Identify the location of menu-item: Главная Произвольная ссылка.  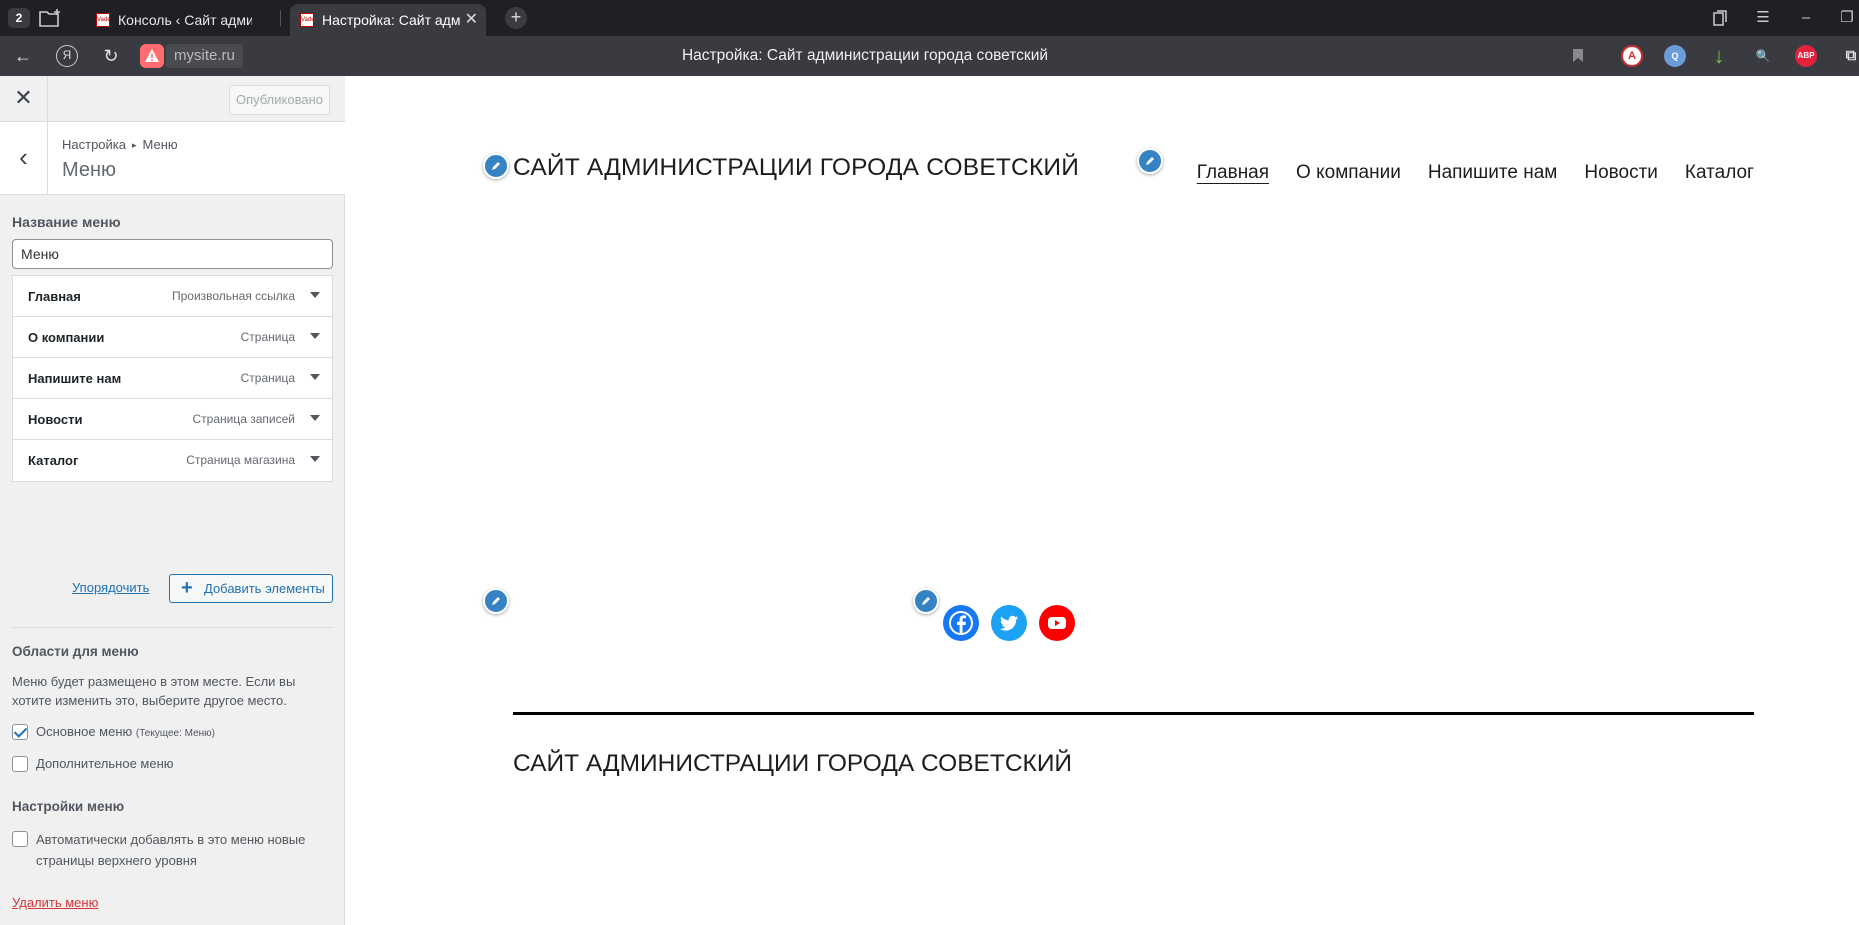
(172, 296).